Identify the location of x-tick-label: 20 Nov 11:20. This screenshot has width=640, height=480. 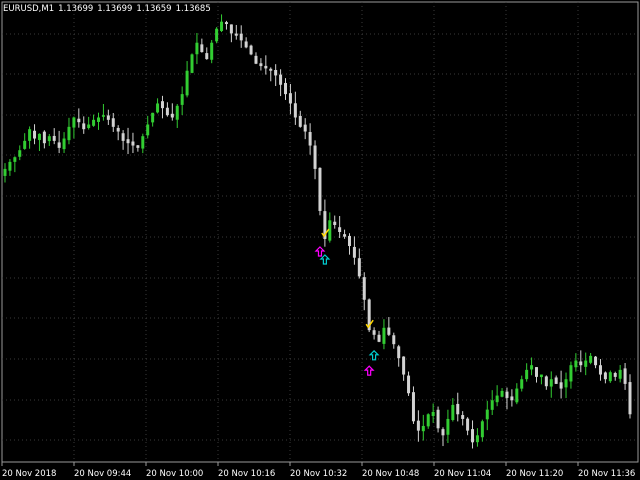
(534, 474).